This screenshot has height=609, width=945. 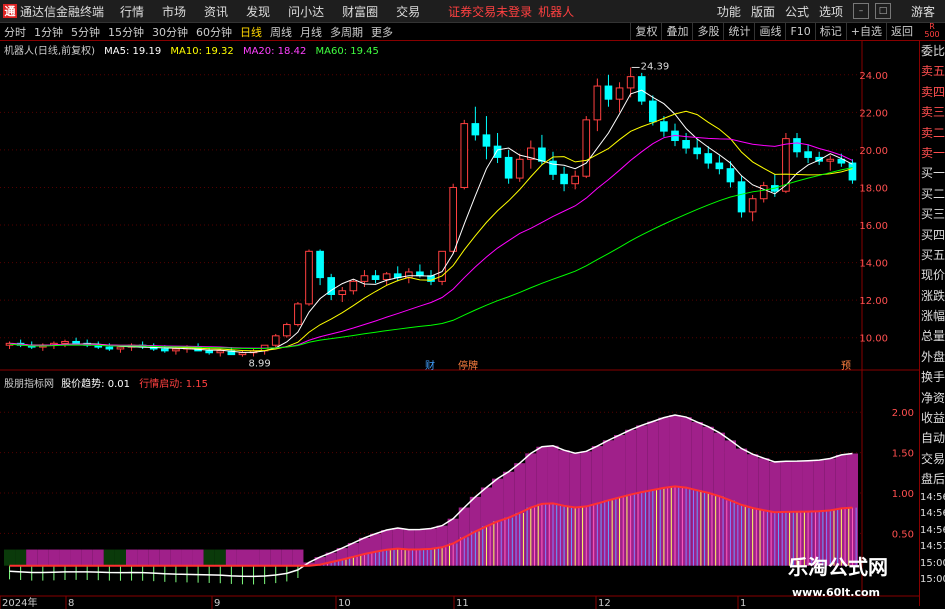 I want to click on price-tick-label: 14.00, so click(x=873, y=264).